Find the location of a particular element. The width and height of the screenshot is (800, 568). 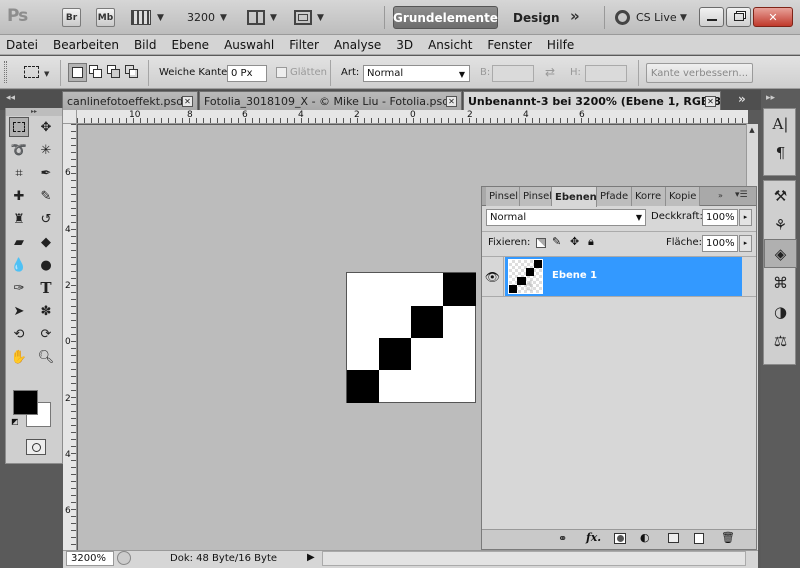

collapse-dock-icon: ▸▸ is located at coordinates (770, 98).